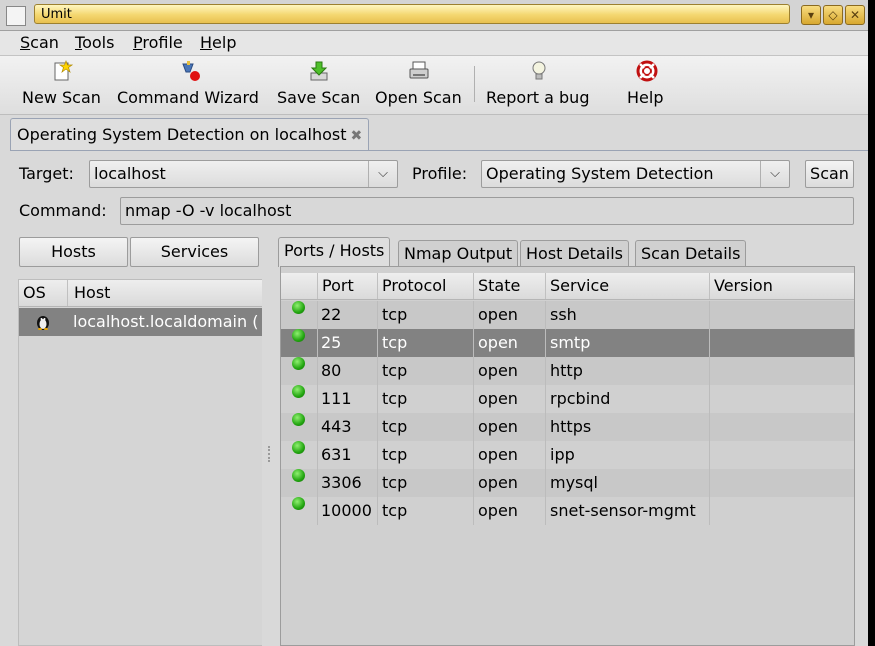 This screenshot has width=875, height=646. What do you see at coordinates (627, 286) in the screenshot?
I see `column-service: Service` at bounding box center [627, 286].